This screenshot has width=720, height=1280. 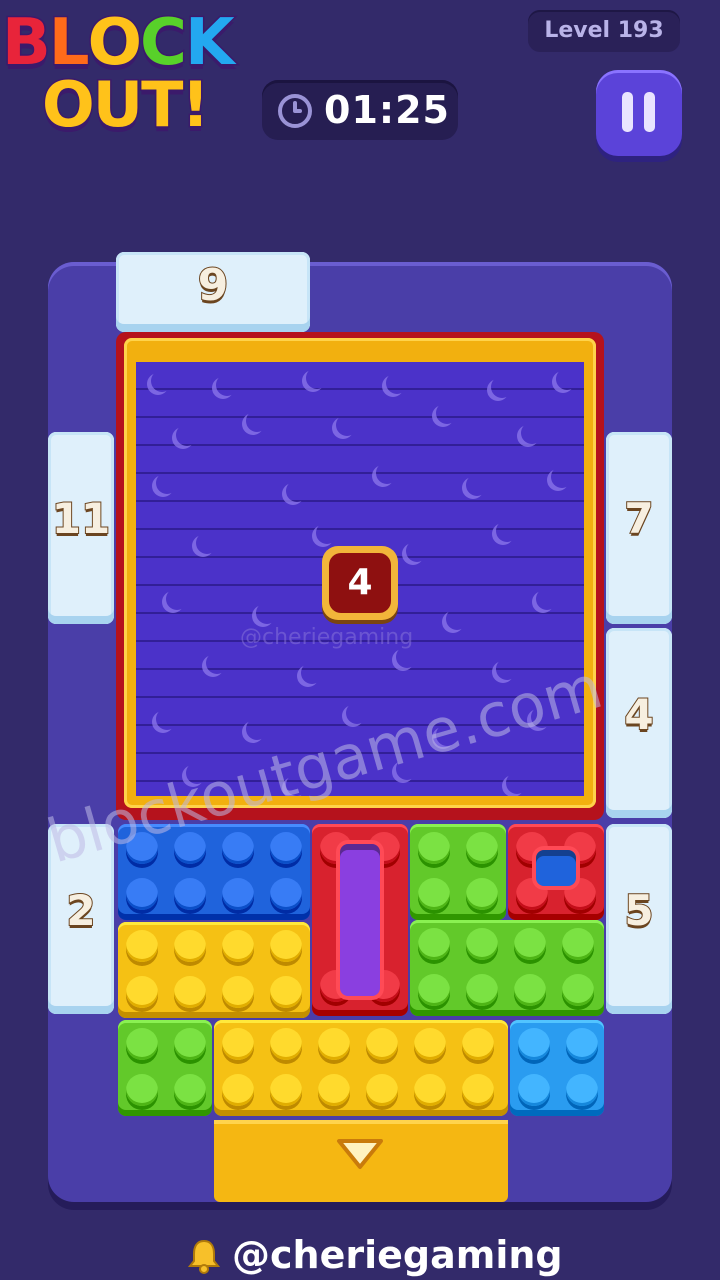 I want to click on gate-number: 5, so click(x=638, y=910).